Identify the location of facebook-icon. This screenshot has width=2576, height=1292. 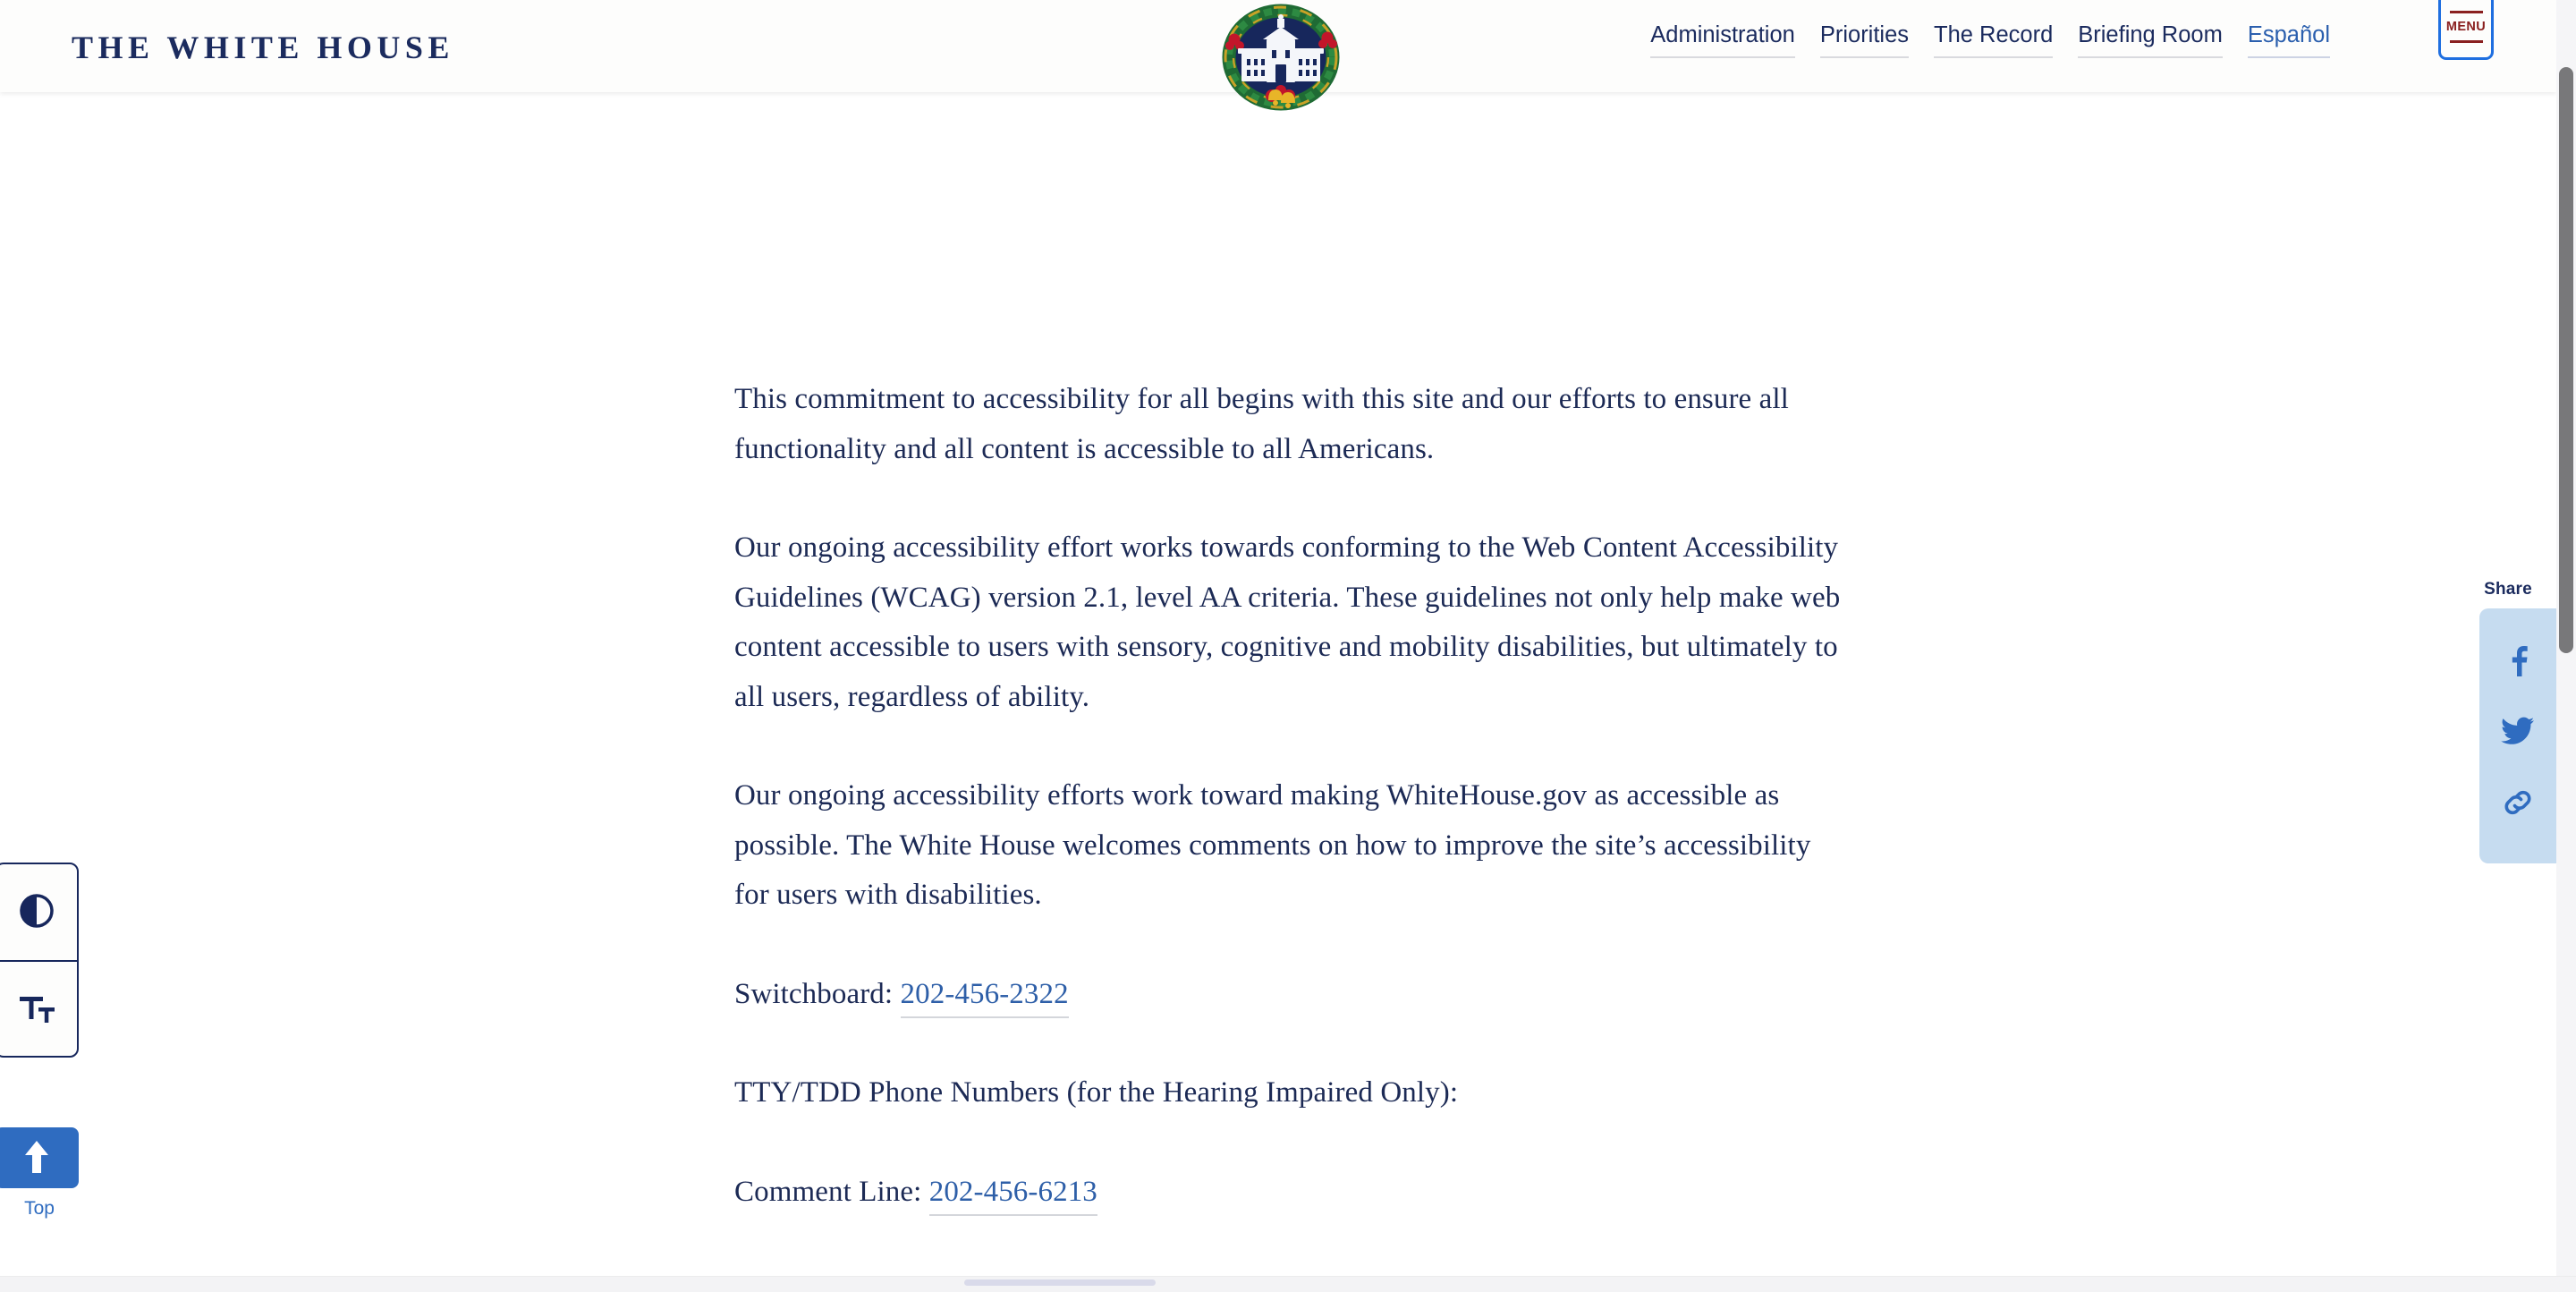
(2517, 661).